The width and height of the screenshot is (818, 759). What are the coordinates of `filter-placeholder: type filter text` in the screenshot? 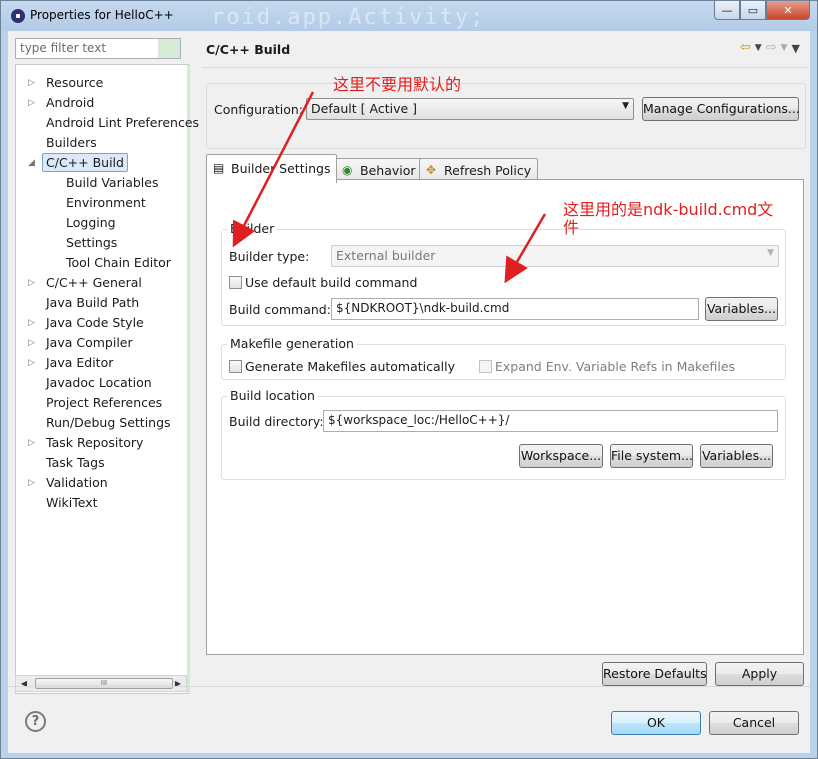 It's located at (63, 48).